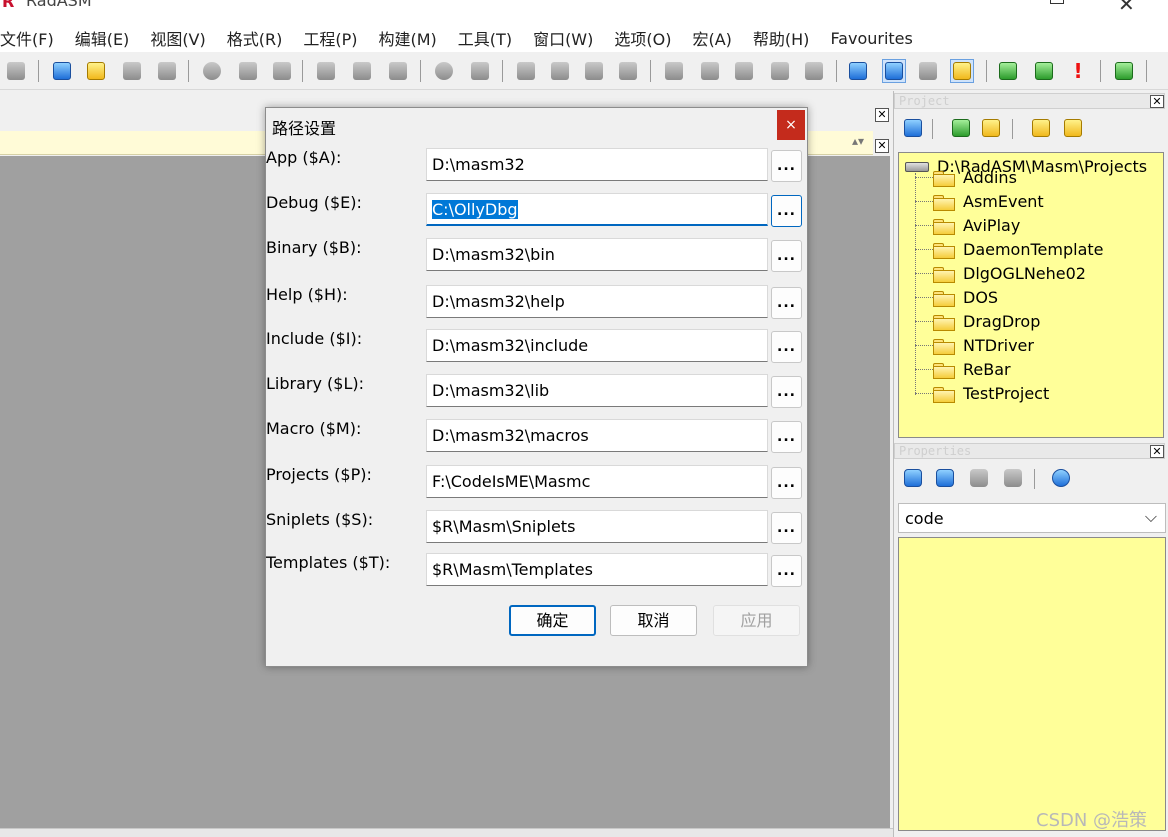 This screenshot has height=837, width=1168. What do you see at coordinates (597, 526) in the screenshot?
I see `sniplets-path-field: $R\Masm\Sniplets` at bounding box center [597, 526].